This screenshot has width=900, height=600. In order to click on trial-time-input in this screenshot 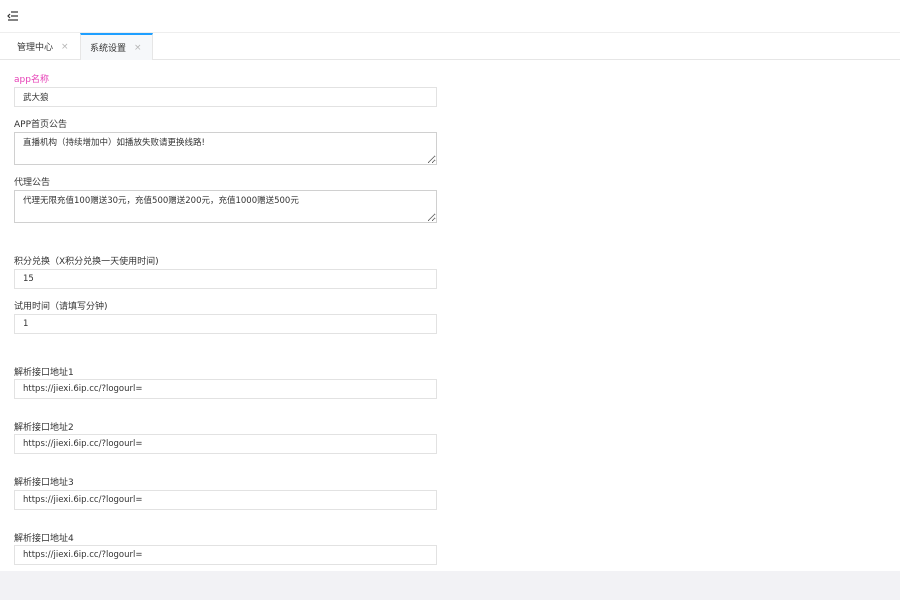, I will do `click(225, 324)`.